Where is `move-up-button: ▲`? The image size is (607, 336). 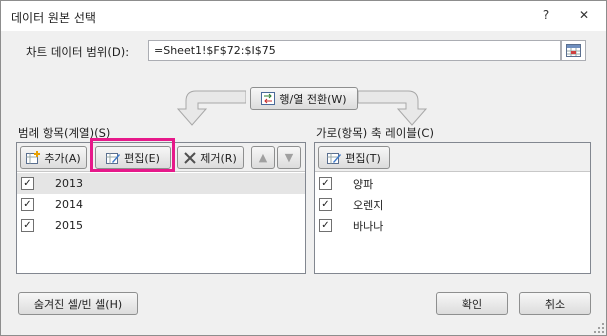 move-up-button: ▲ is located at coordinates (263, 157).